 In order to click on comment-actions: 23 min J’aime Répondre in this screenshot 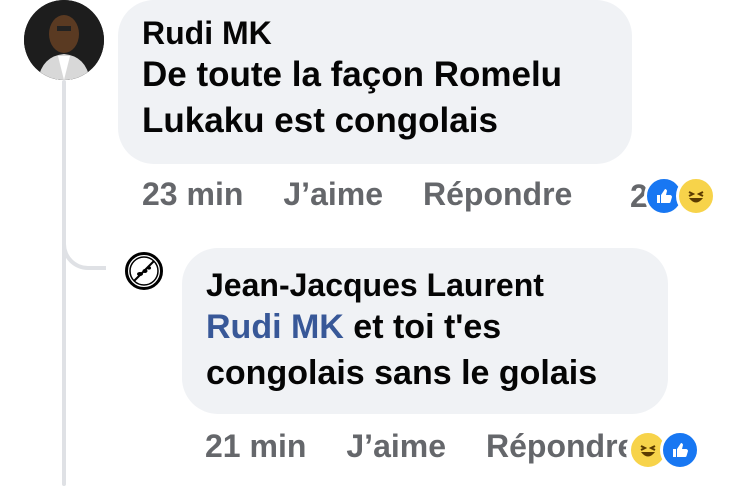, I will do `click(377, 194)`.